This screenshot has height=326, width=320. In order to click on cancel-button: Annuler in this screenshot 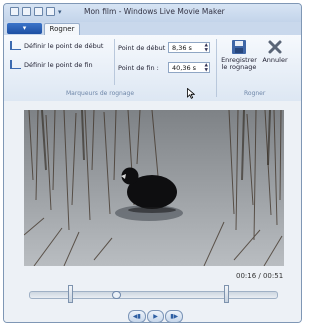, I will do `click(275, 51)`.